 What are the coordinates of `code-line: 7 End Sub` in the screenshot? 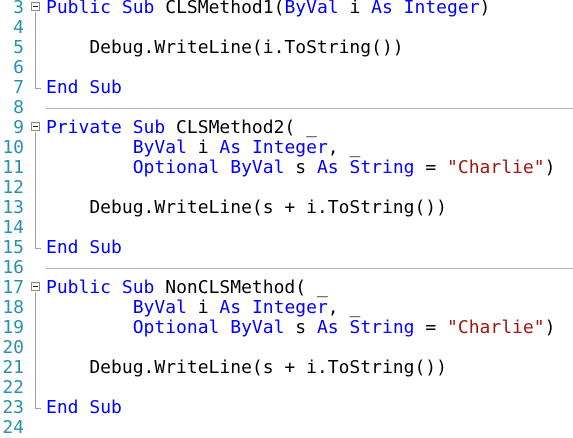 It's located at (286, 88).